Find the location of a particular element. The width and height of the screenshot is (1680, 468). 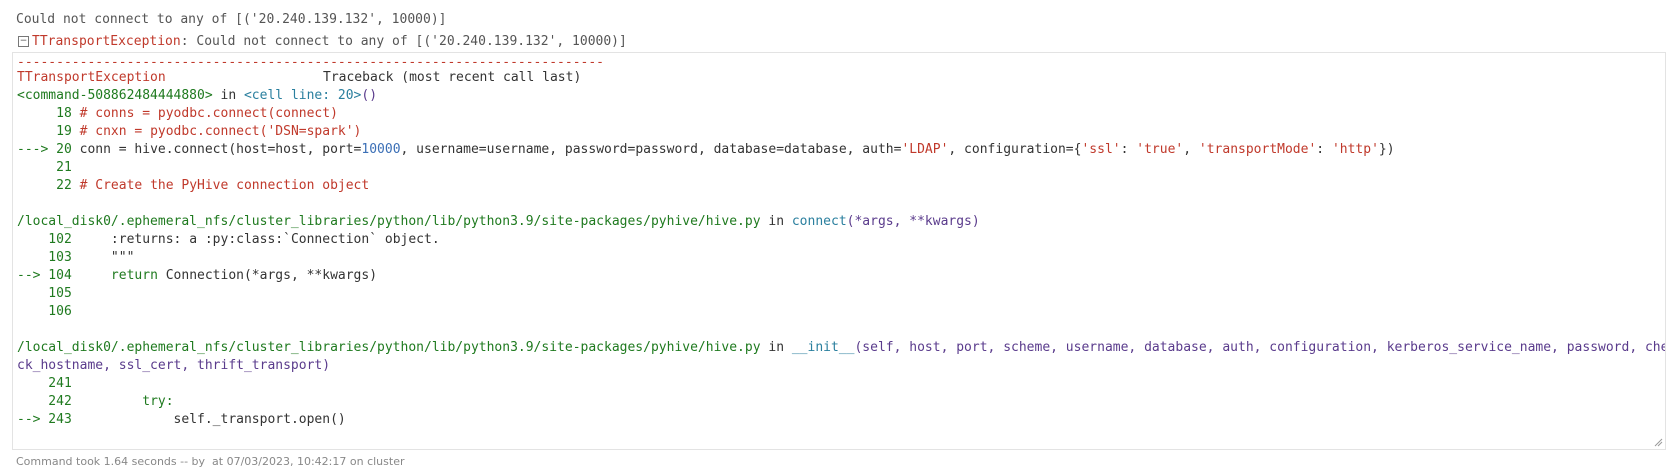

collapse-toggle-icon: − is located at coordinates (23, 41).